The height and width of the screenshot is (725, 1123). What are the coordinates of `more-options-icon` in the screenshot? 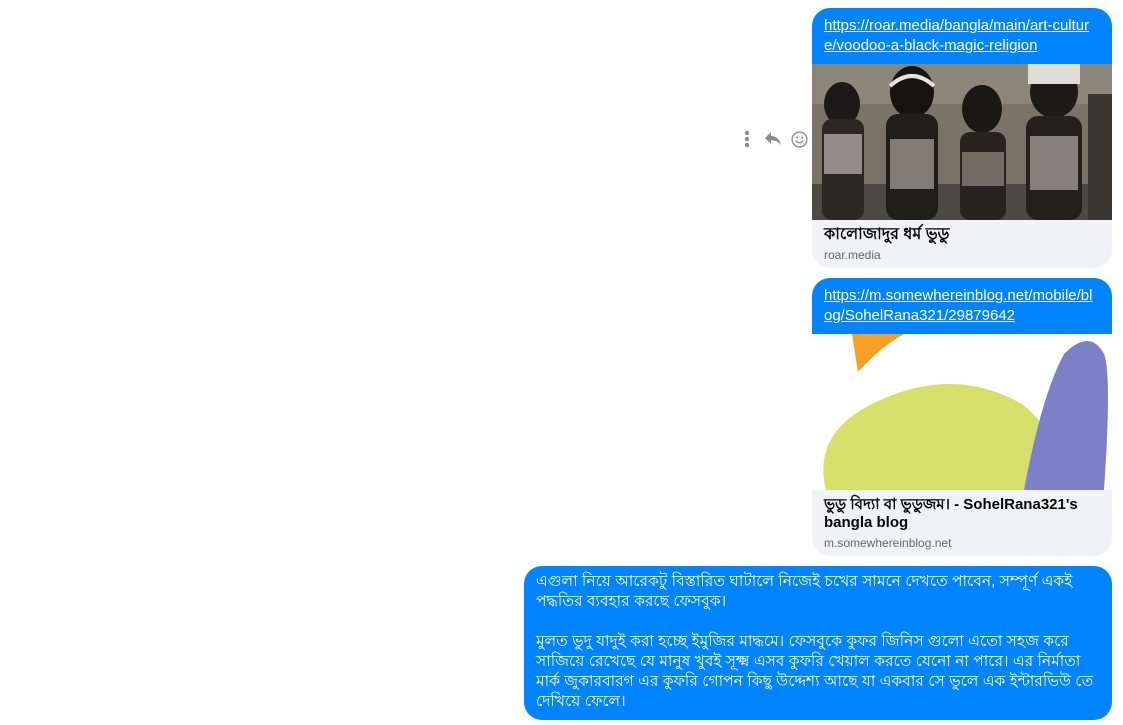 It's located at (747, 139).